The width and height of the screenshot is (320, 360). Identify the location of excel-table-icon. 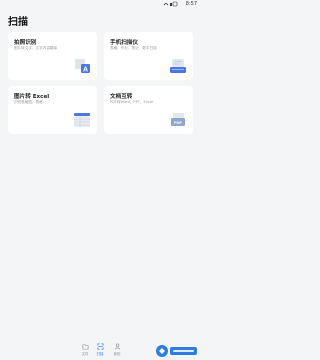
(82, 120).